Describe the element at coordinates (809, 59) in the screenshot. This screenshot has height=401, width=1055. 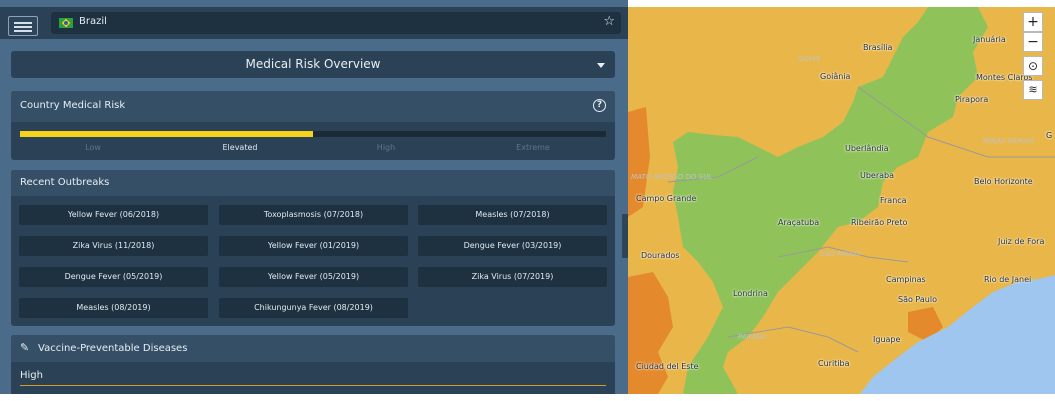
I see `map-region-label: GOIÁS` at that location.